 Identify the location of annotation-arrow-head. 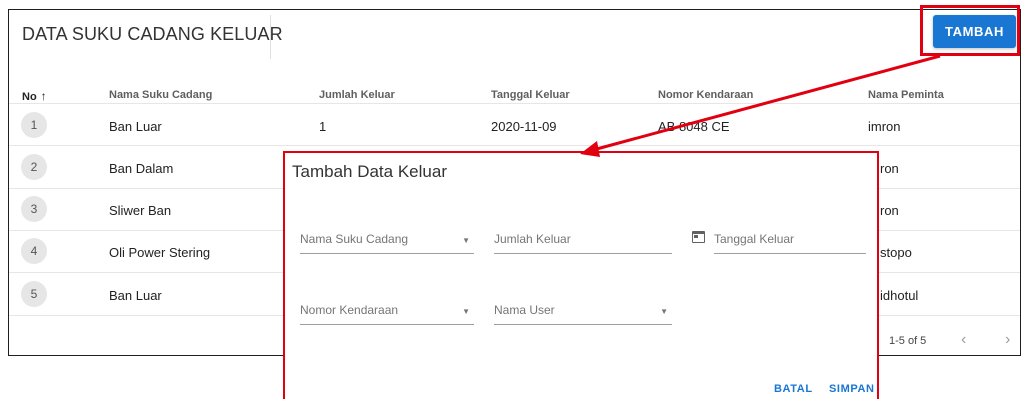
(590, 149).